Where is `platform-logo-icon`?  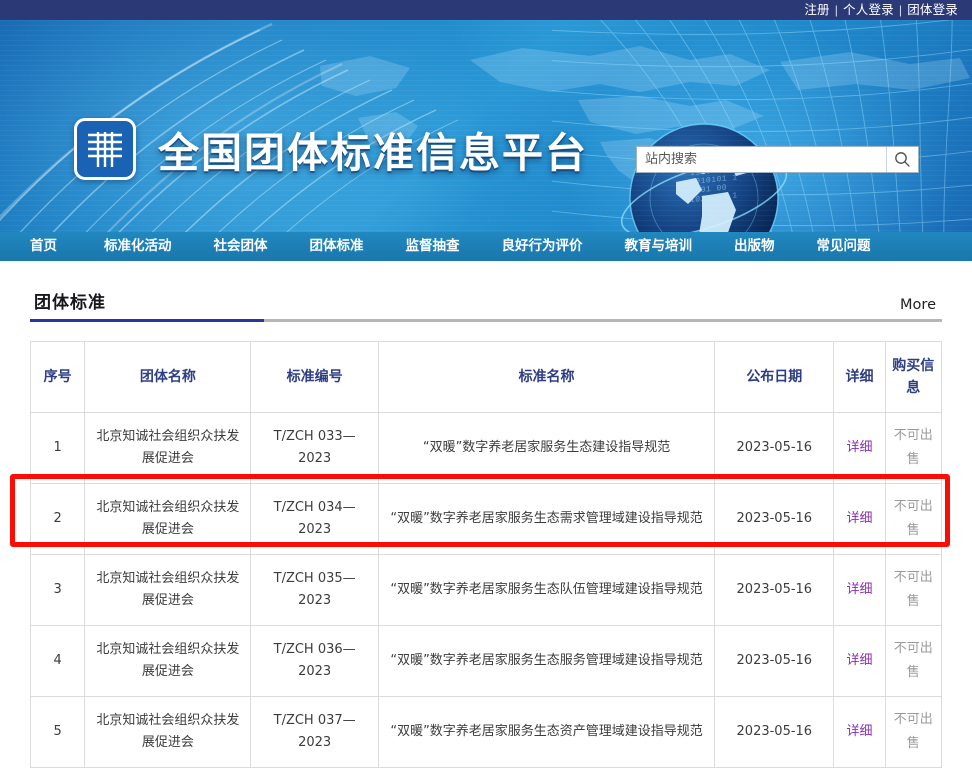 platform-logo-icon is located at coordinates (105, 149).